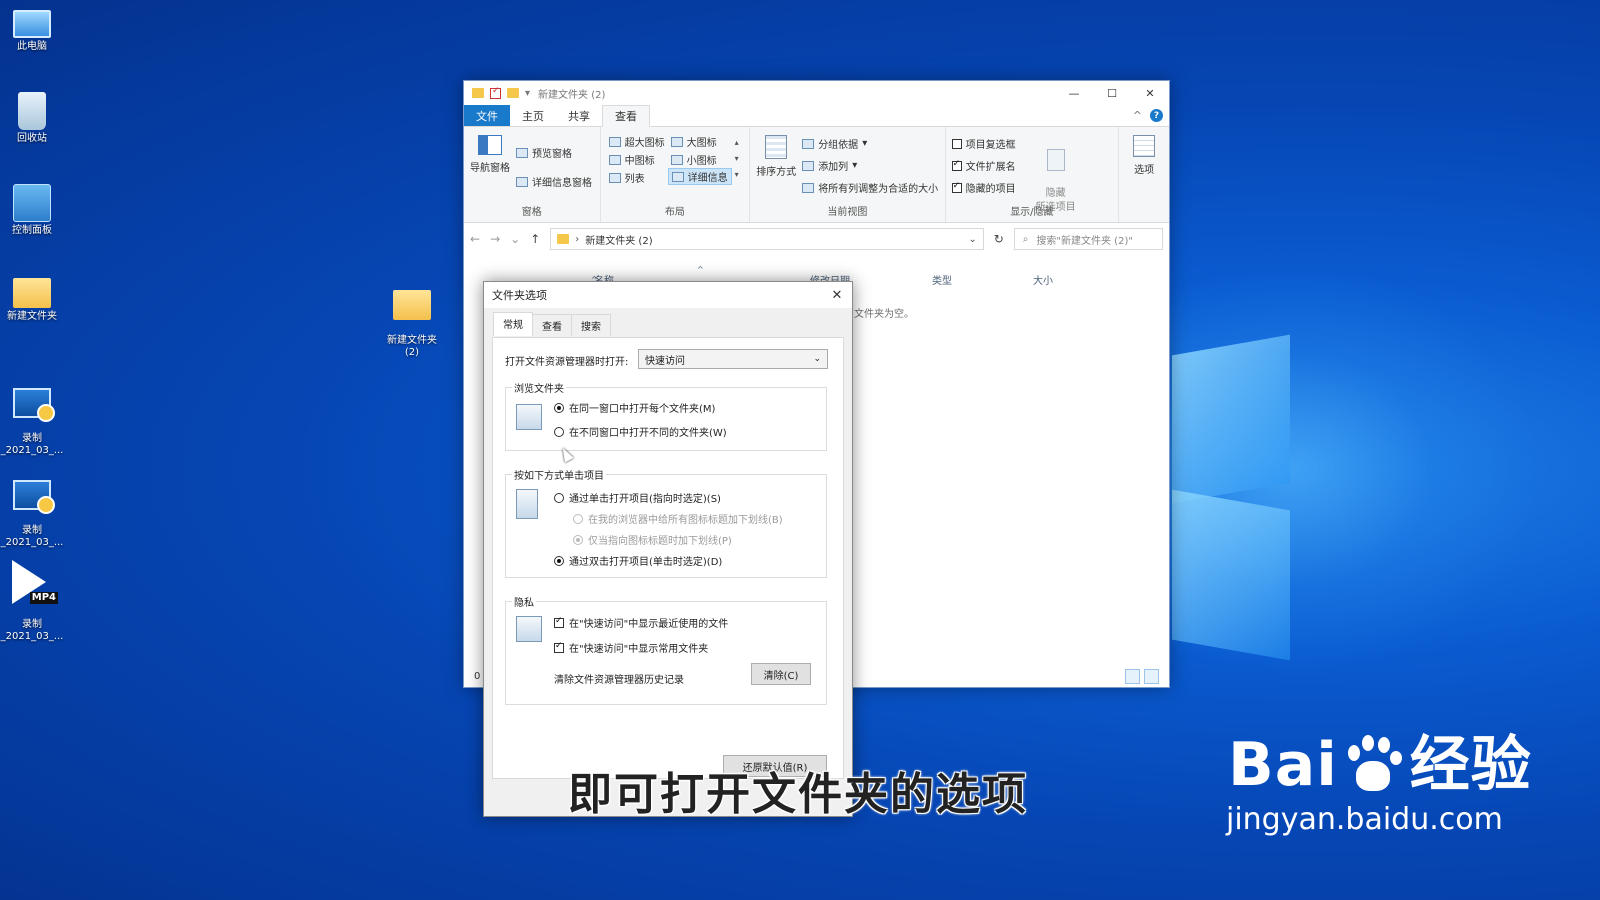  What do you see at coordinates (527, 504) in the screenshot?
I see `click-items-icon` at bounding box center [527, 504].